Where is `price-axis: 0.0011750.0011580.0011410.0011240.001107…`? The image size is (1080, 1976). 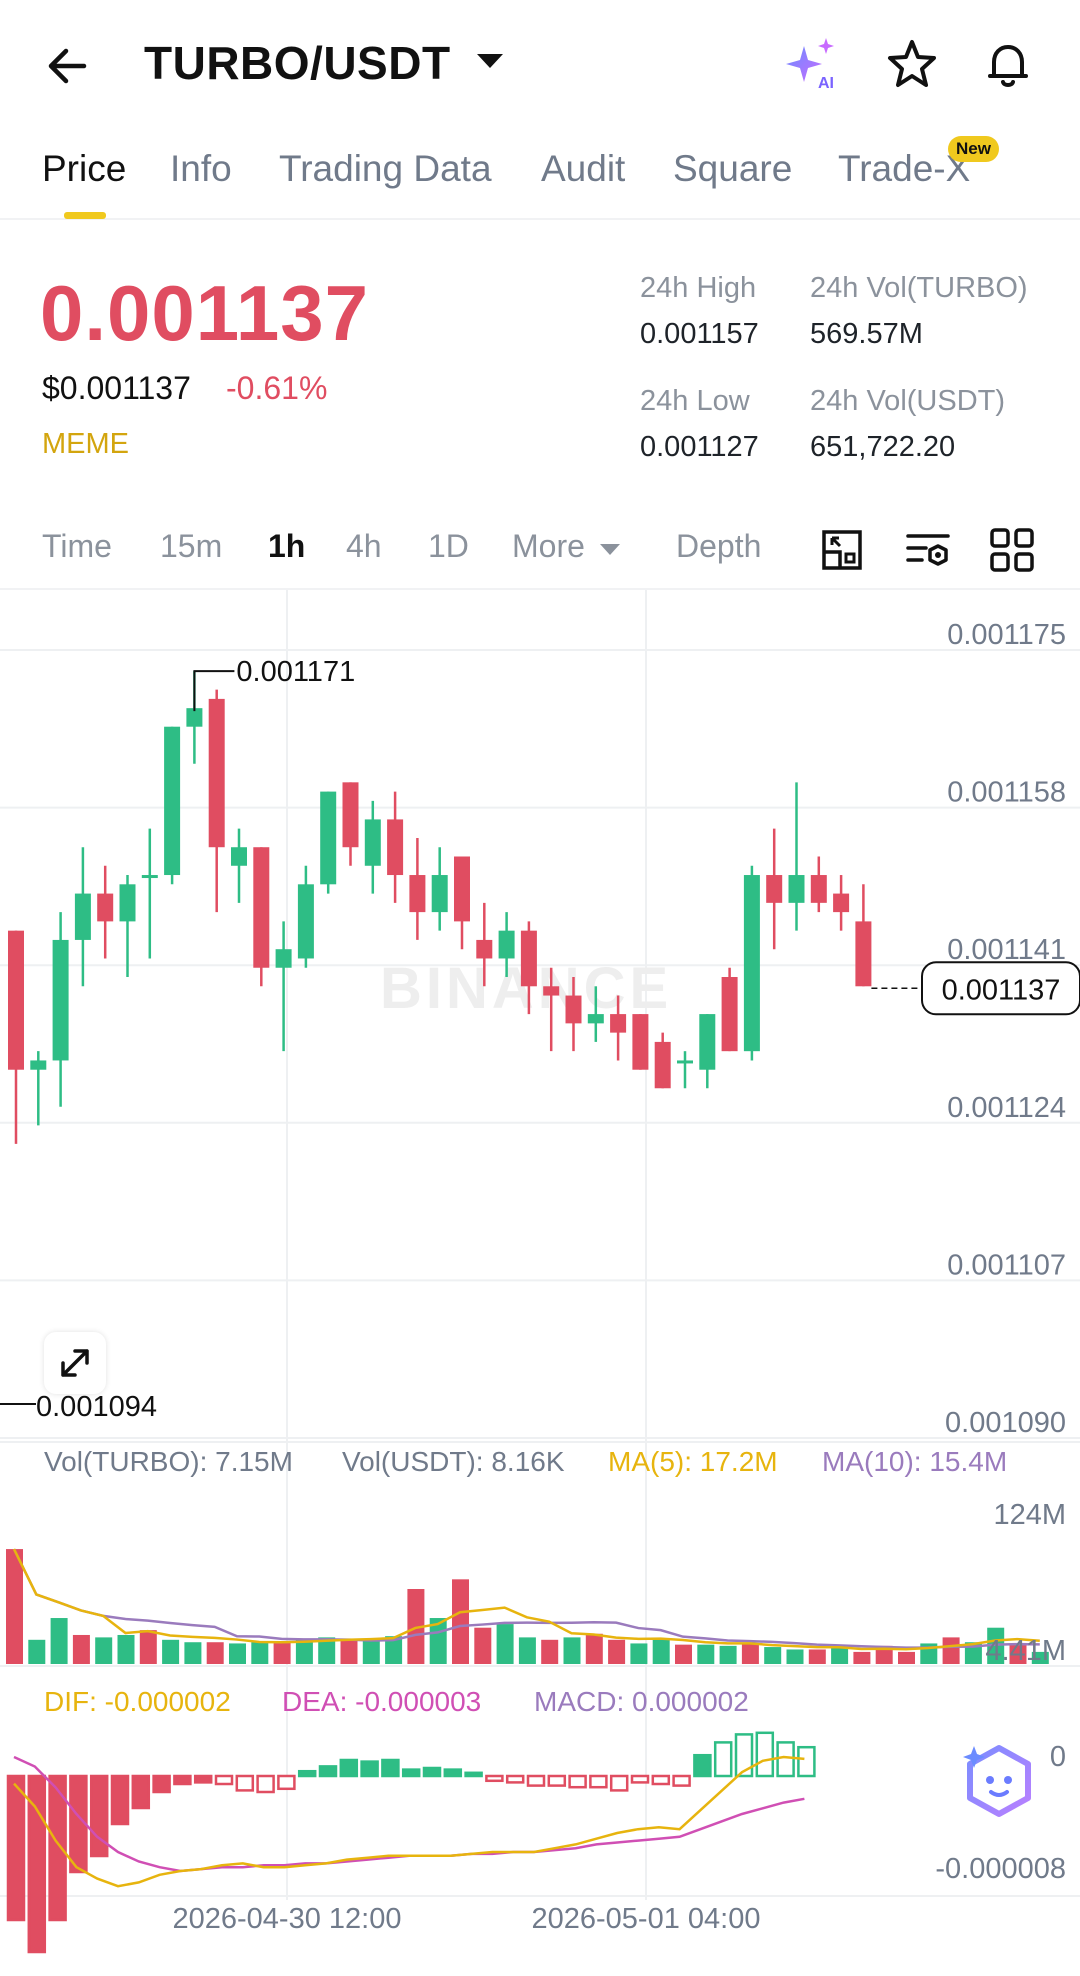
price-axis: 0.0011750.0011580.0011410.0011240.001107… is located at coordinates (1005, 1029).